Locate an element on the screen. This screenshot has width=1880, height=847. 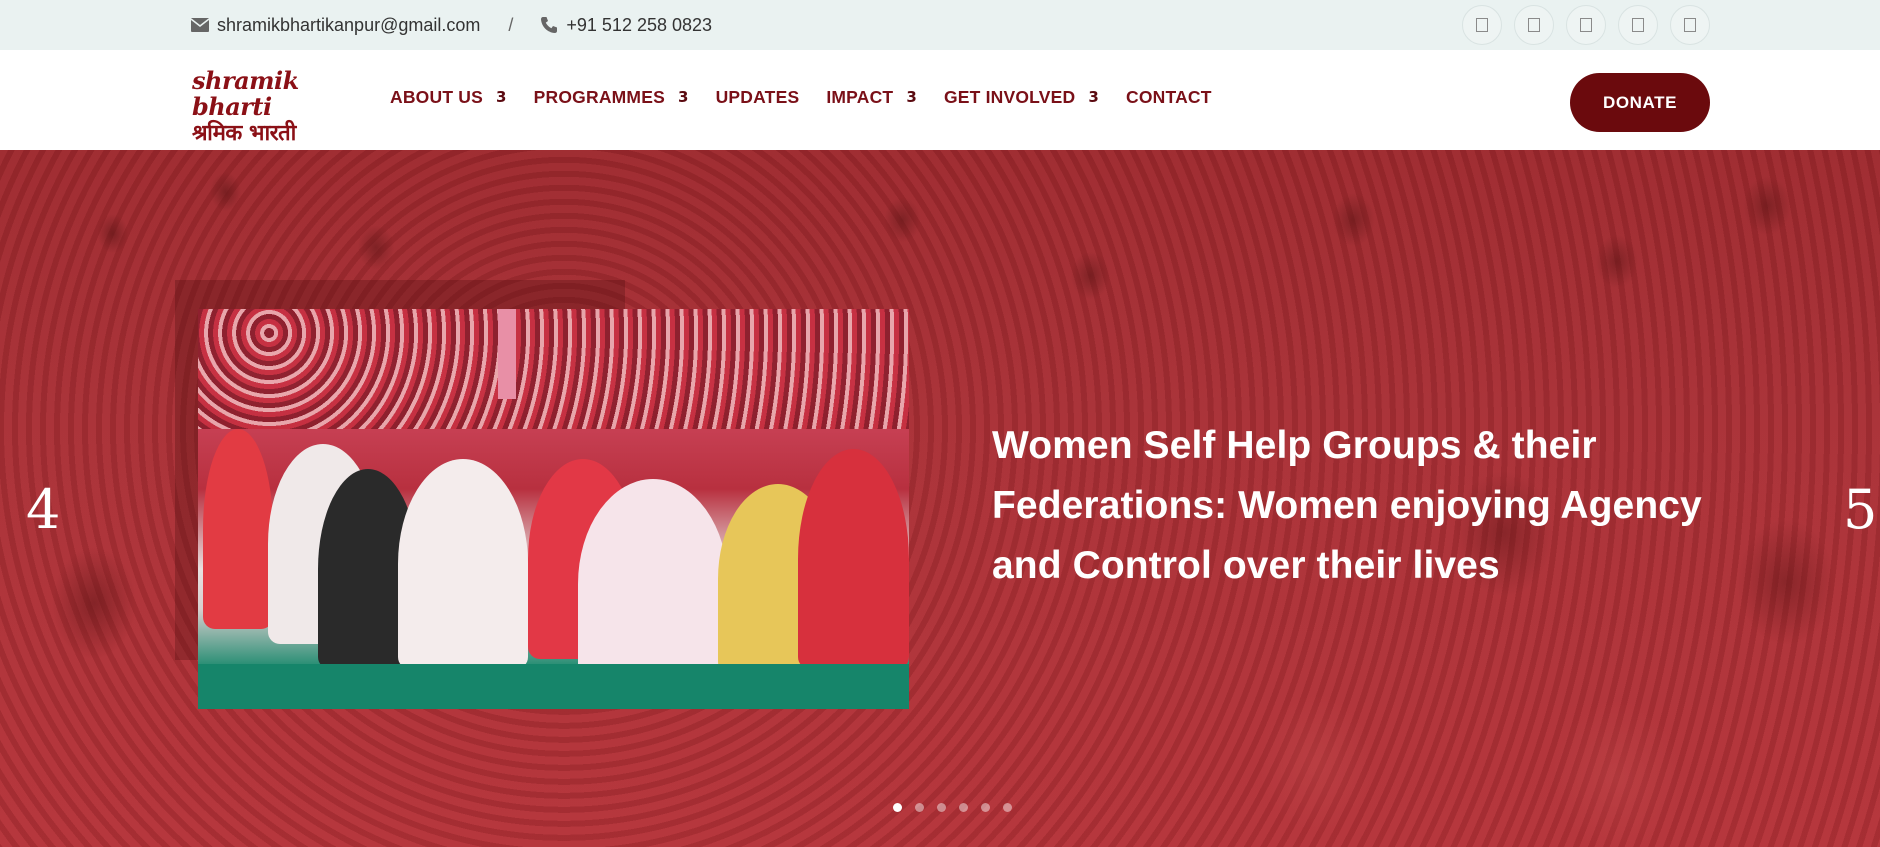
nav-label: UPDATES is located at coordinates (757, 96).